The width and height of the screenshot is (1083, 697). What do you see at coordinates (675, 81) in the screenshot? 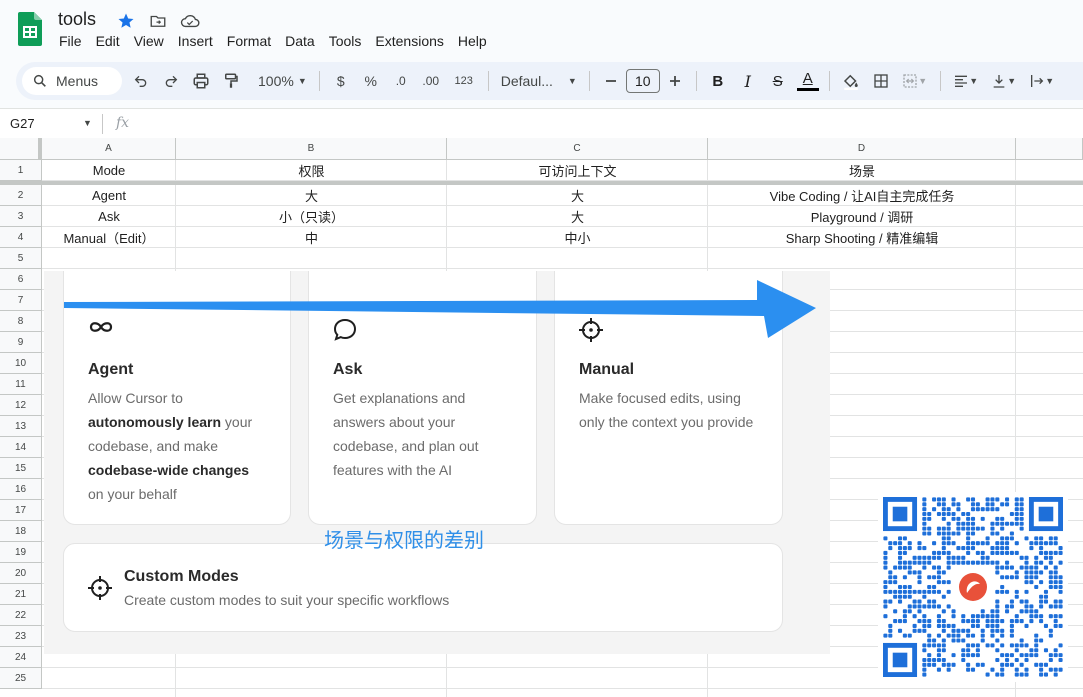
I see `font-size-increase-button` at bounding box center [675, 81].